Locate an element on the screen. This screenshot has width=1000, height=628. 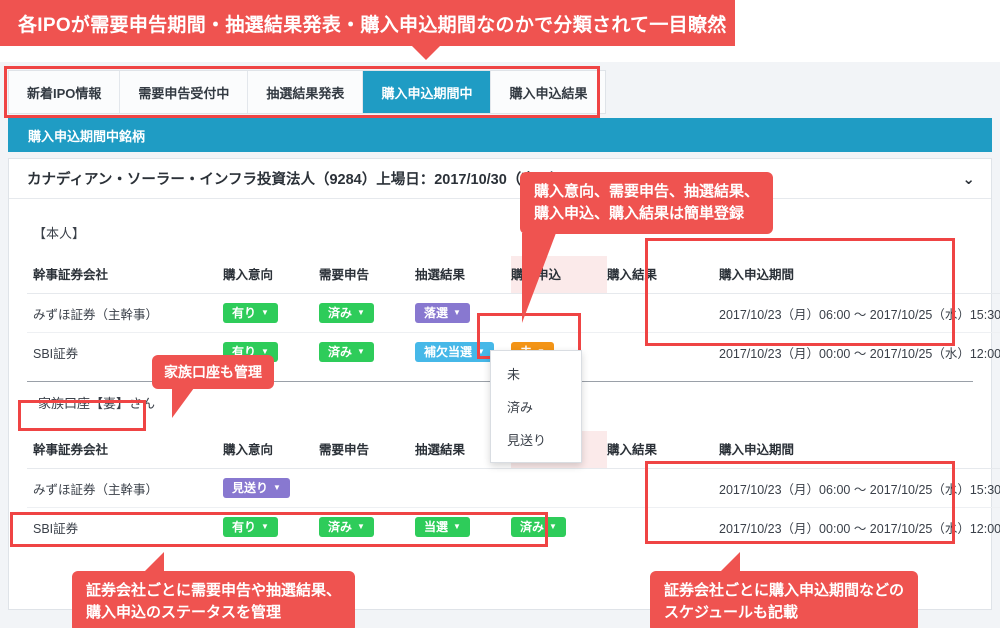
tab-demand-accepting: 需要申告受付中 is located at coordinates (184, 92).